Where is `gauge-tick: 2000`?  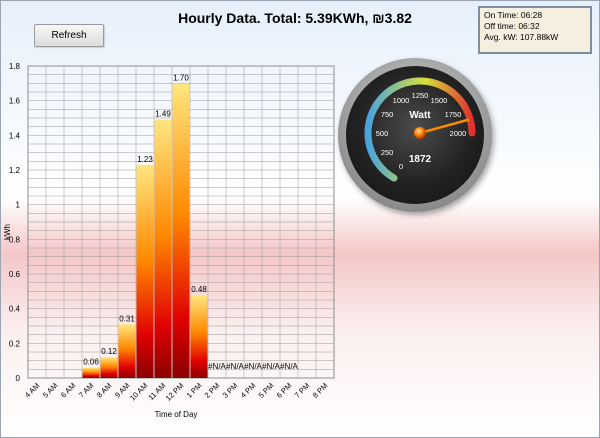 gauge-tick: 2000 is located at coordinates (458, 133).